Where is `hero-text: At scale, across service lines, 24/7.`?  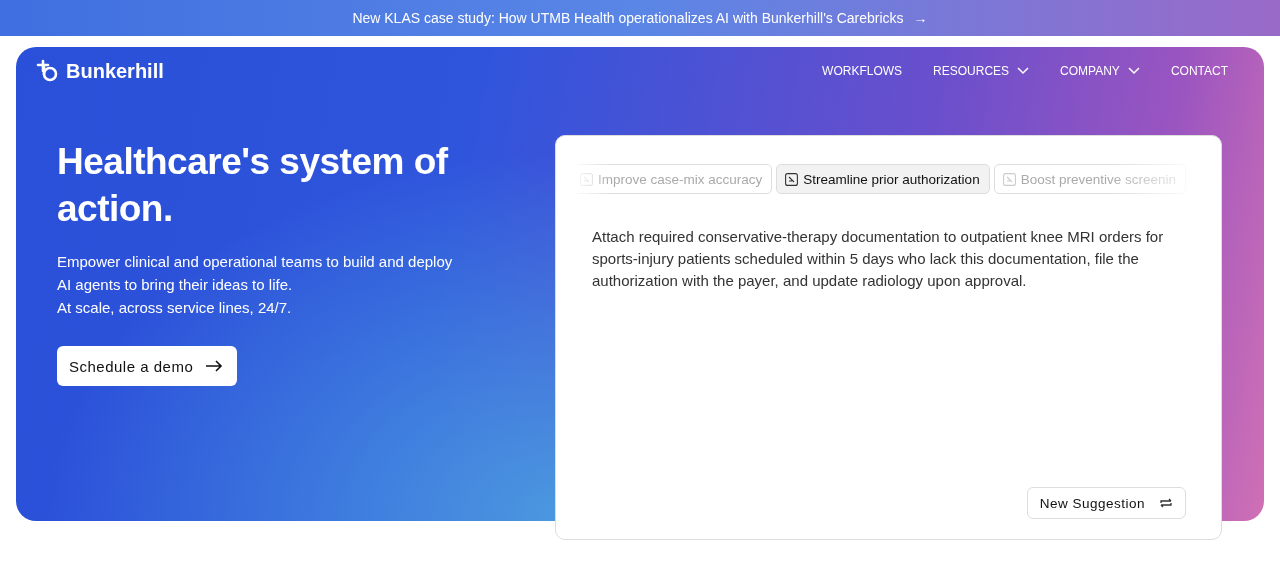
hero-text: At scale, across service lines, 24/7. is located at coordinates (175, 308).